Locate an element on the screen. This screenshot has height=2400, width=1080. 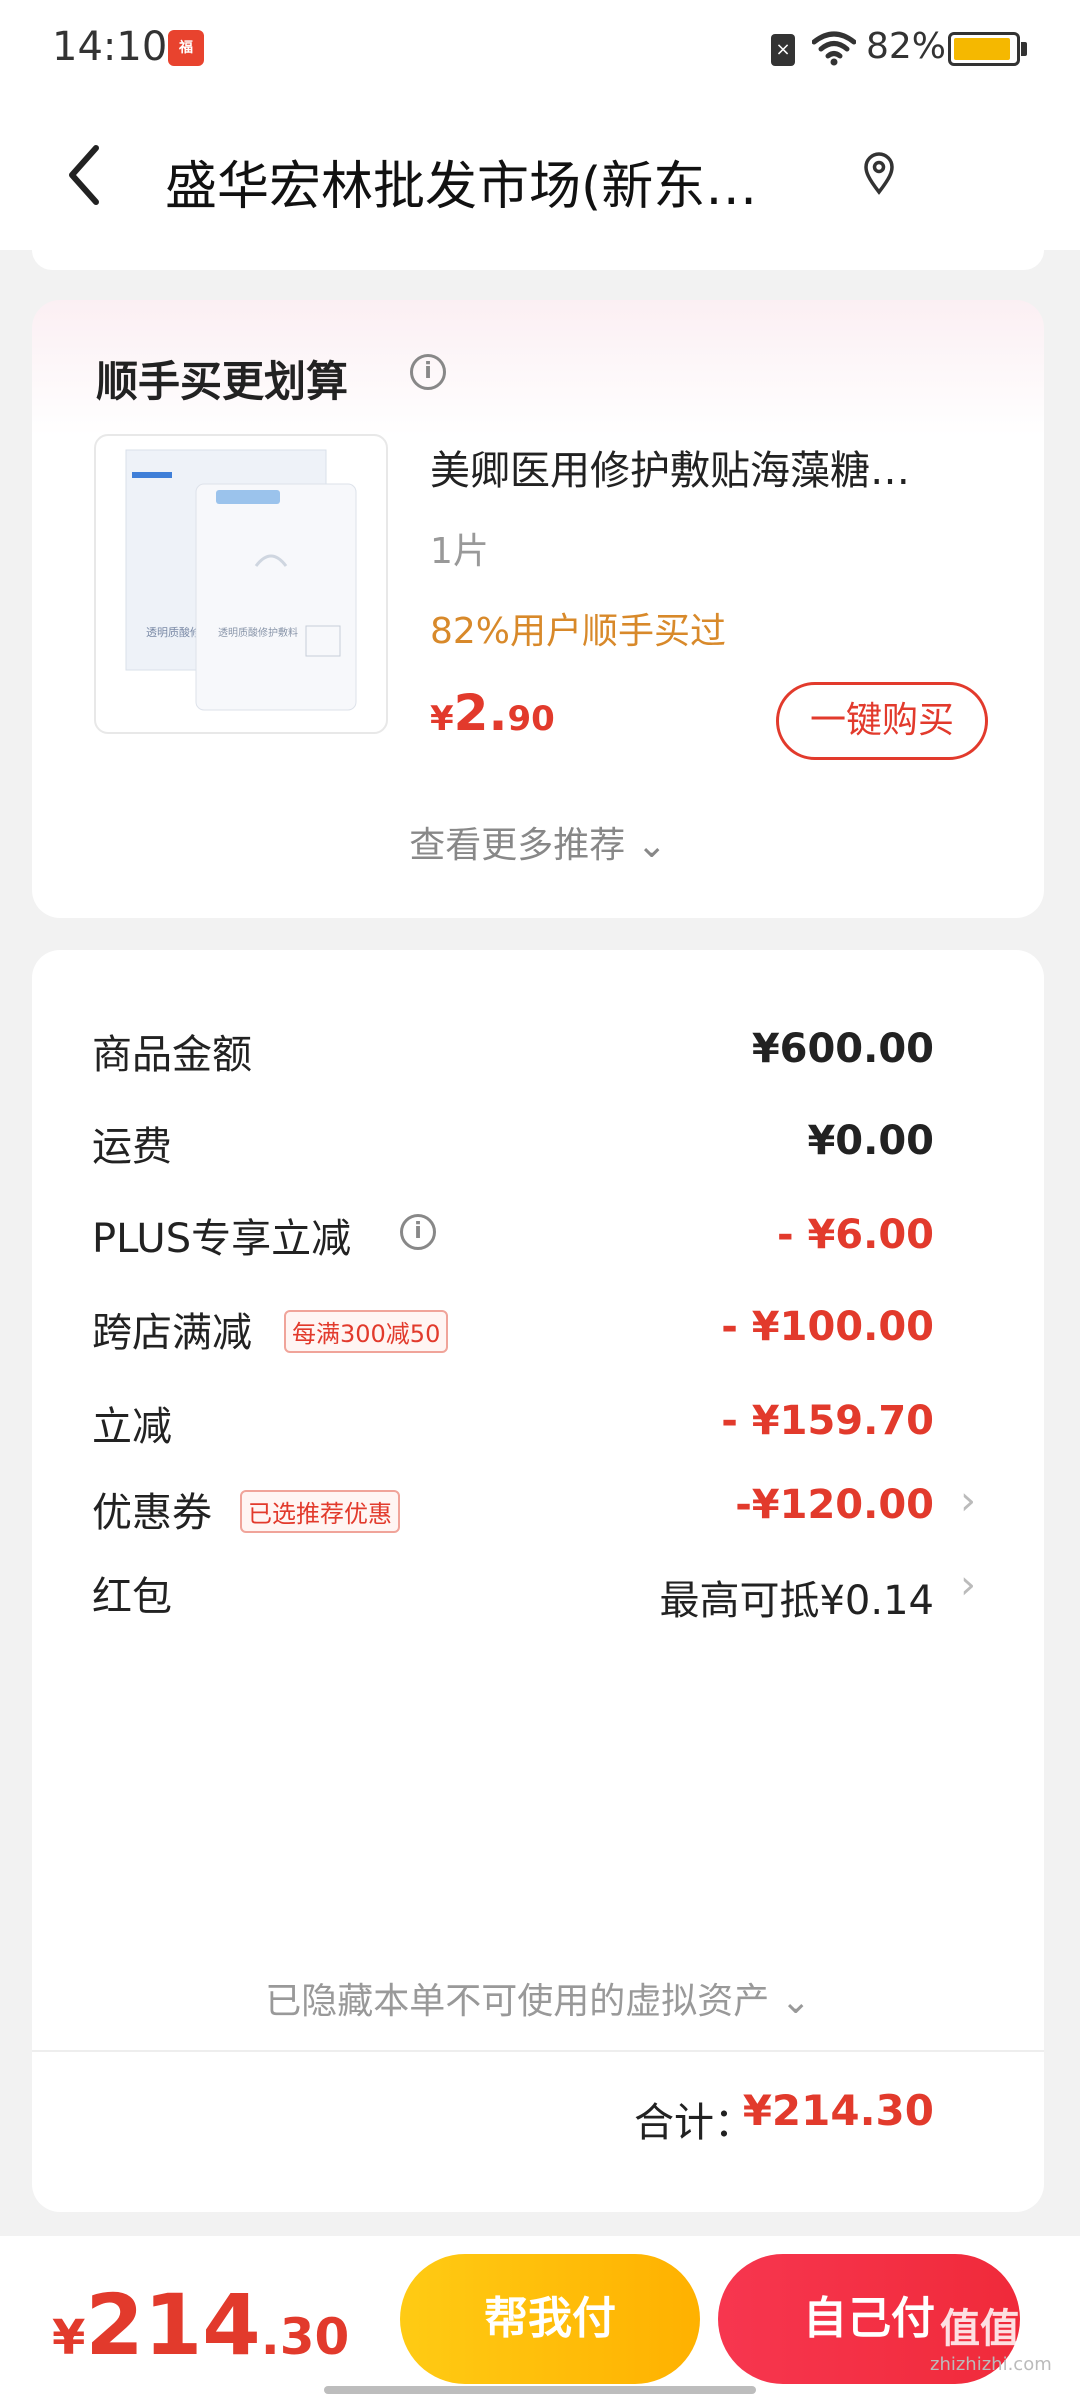
pay-price-symbol: ¥ is located at coordinates (69, 2338).